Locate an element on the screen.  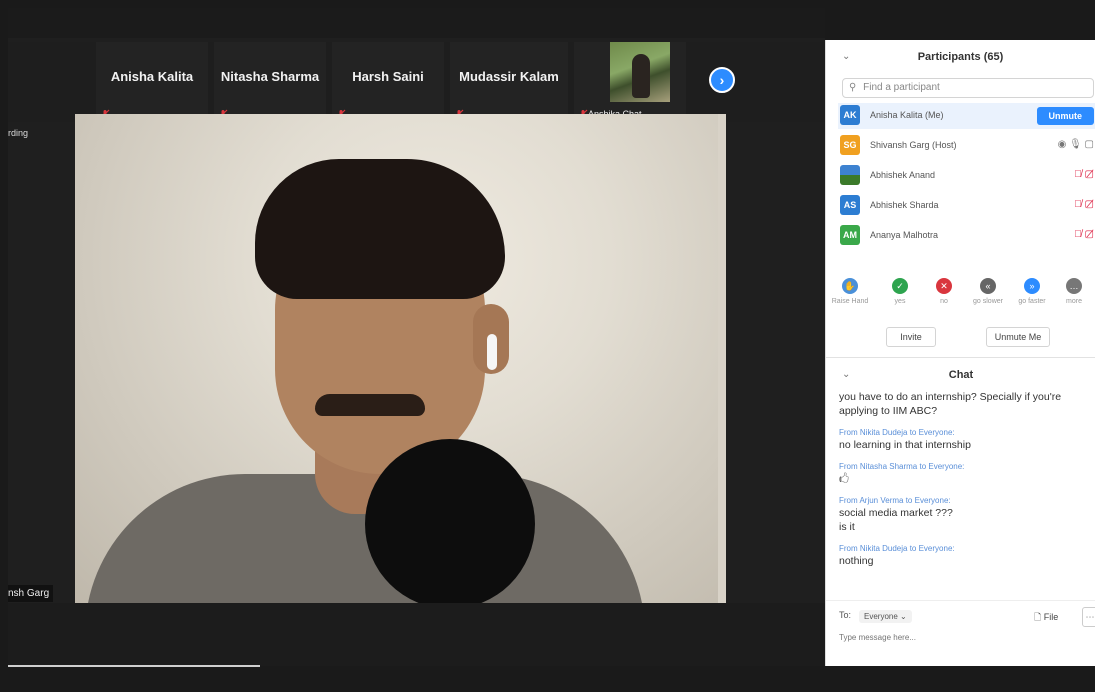
avatar: AK is located at coordinates (850, 115).